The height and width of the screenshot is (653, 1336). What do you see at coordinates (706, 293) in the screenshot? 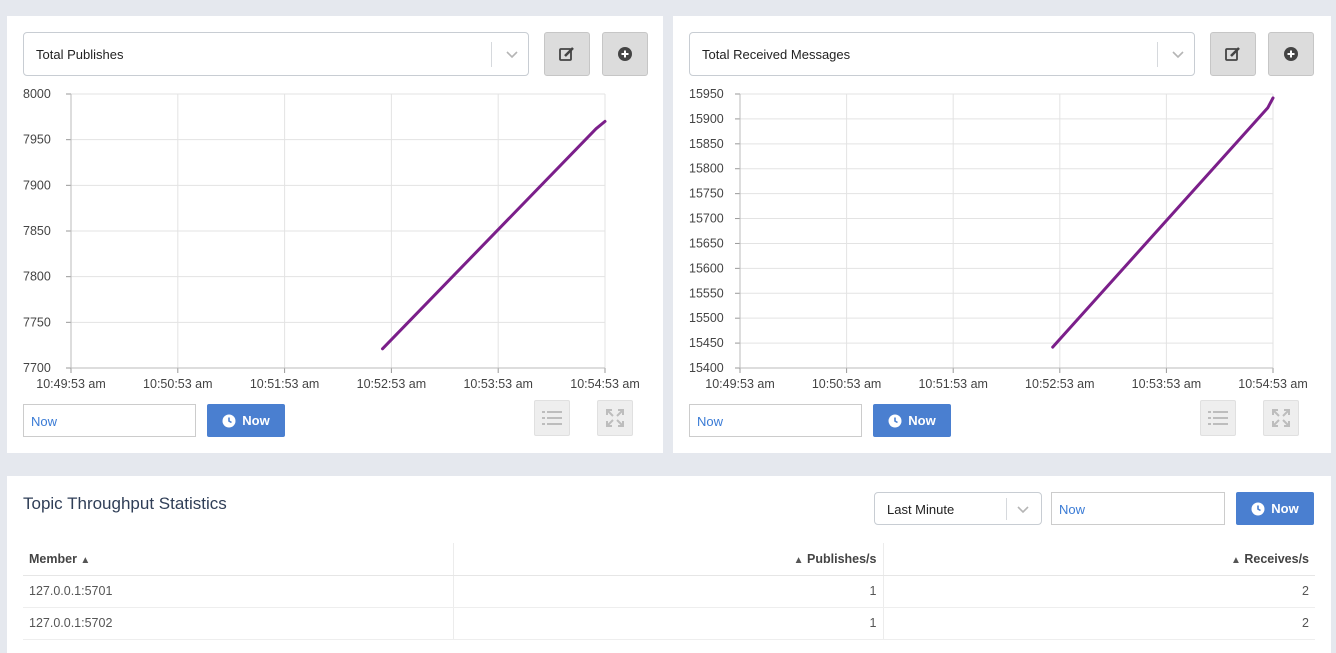
I see `y-tick-label: 15550` at bounding box center [706, 293].